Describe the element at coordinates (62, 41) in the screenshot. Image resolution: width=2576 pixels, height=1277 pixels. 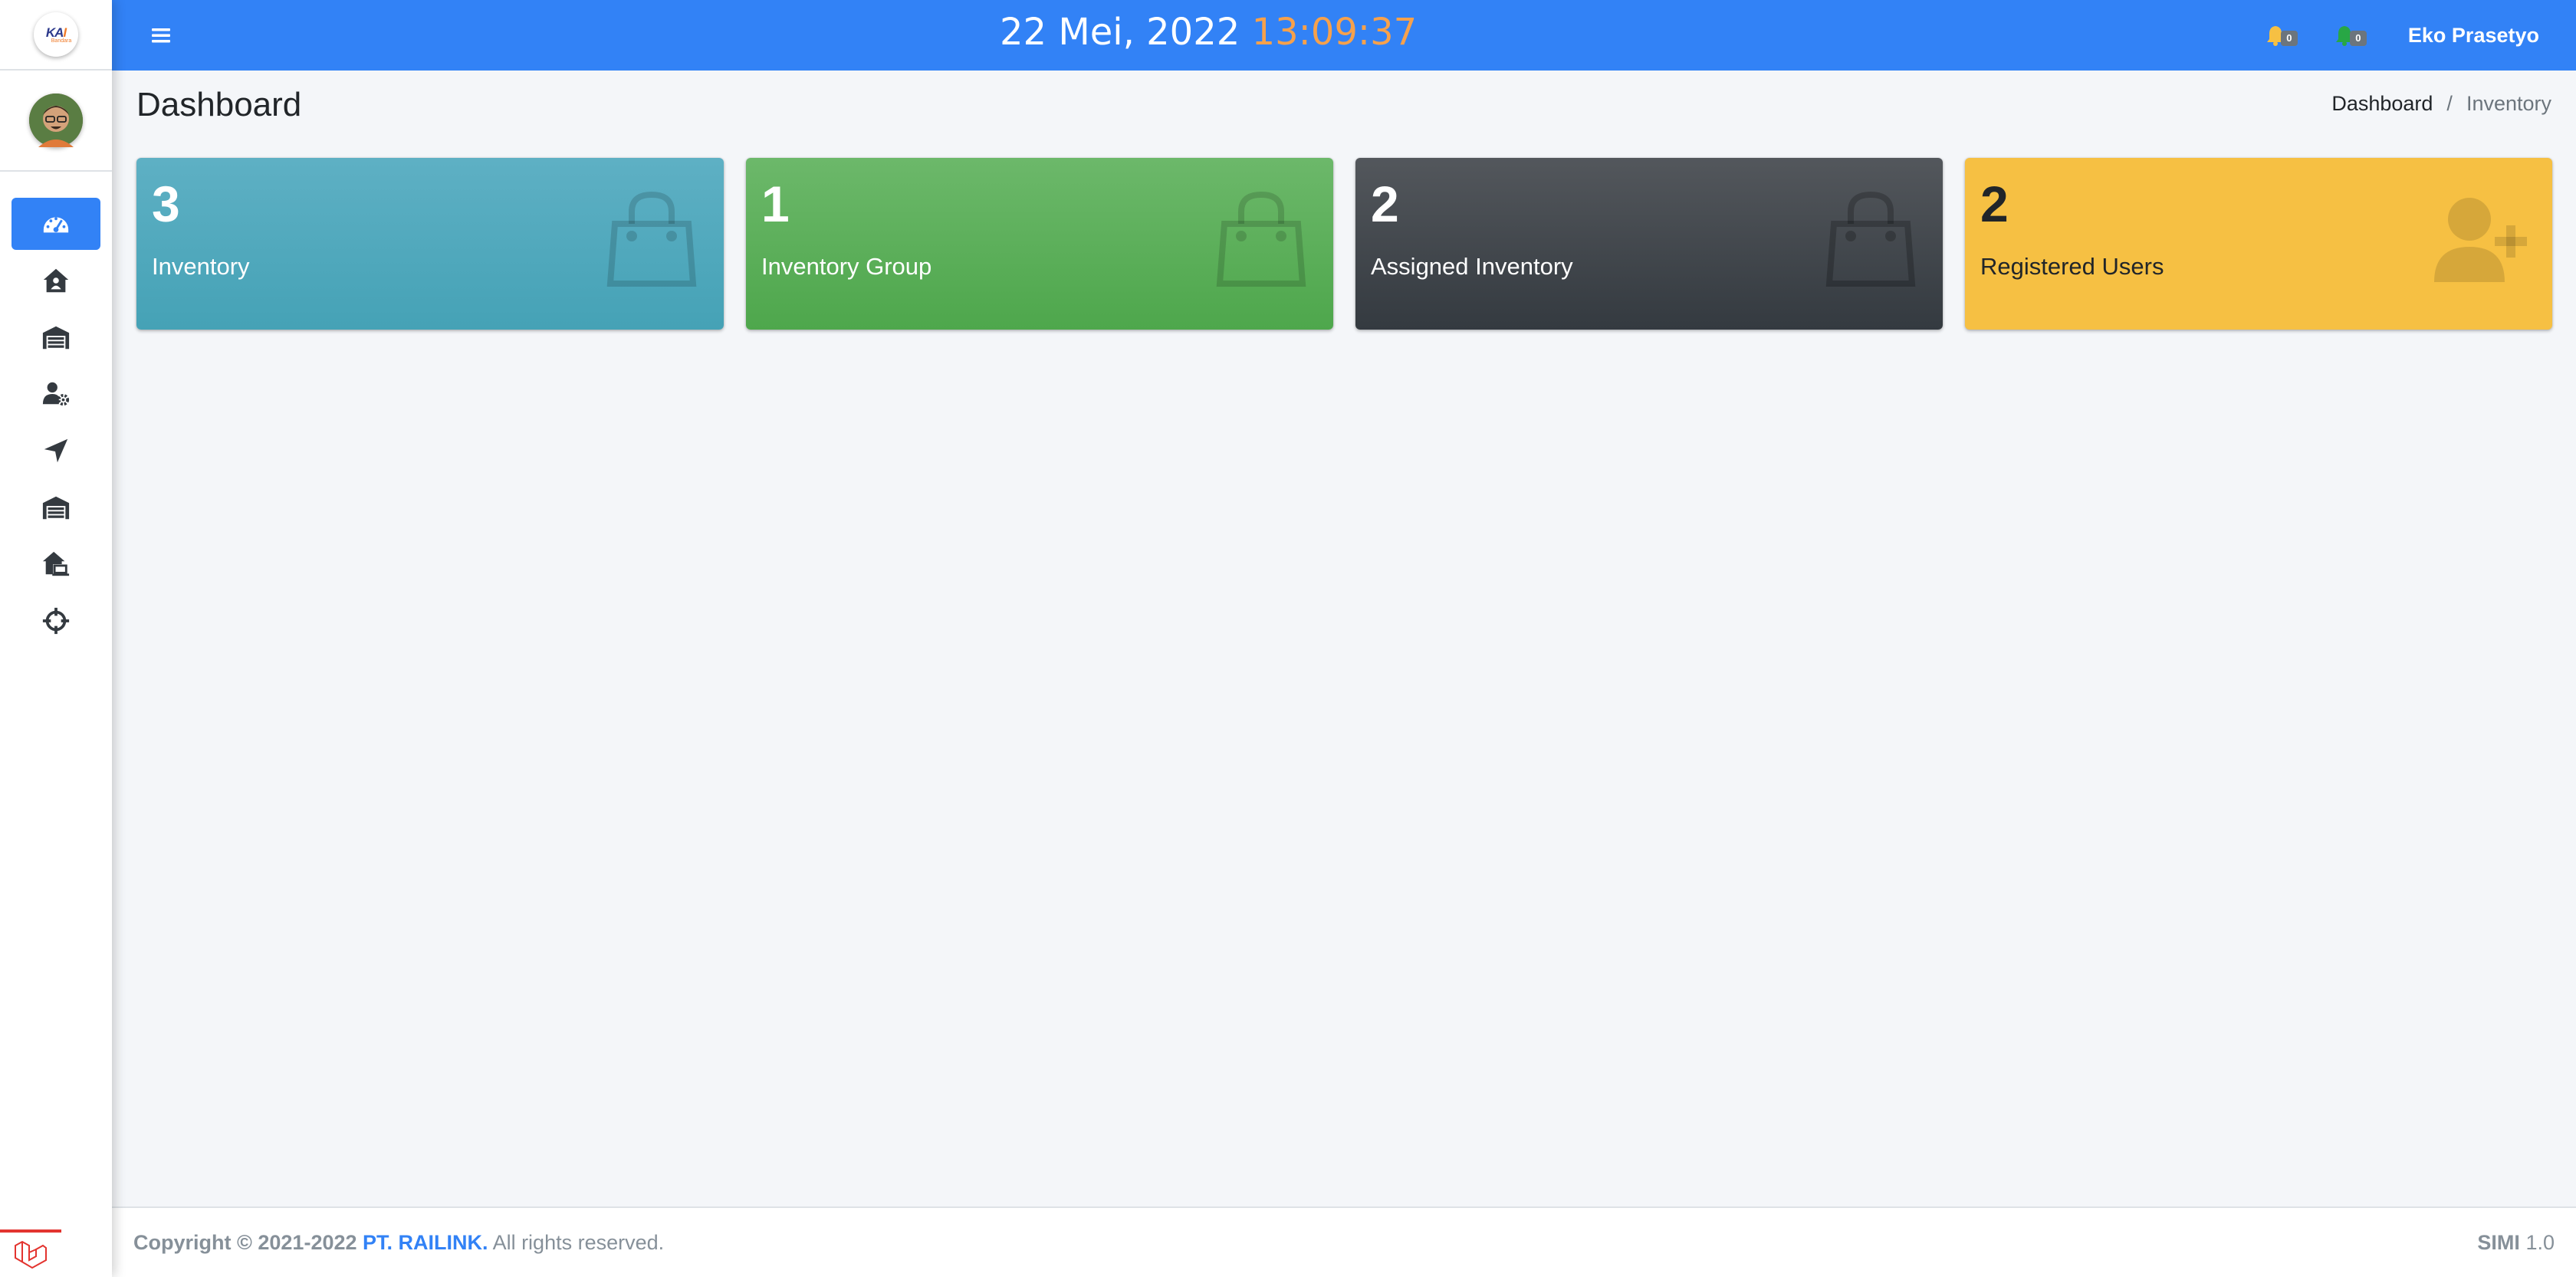
I see `brand-logo-subtext: Bandara` at that location.